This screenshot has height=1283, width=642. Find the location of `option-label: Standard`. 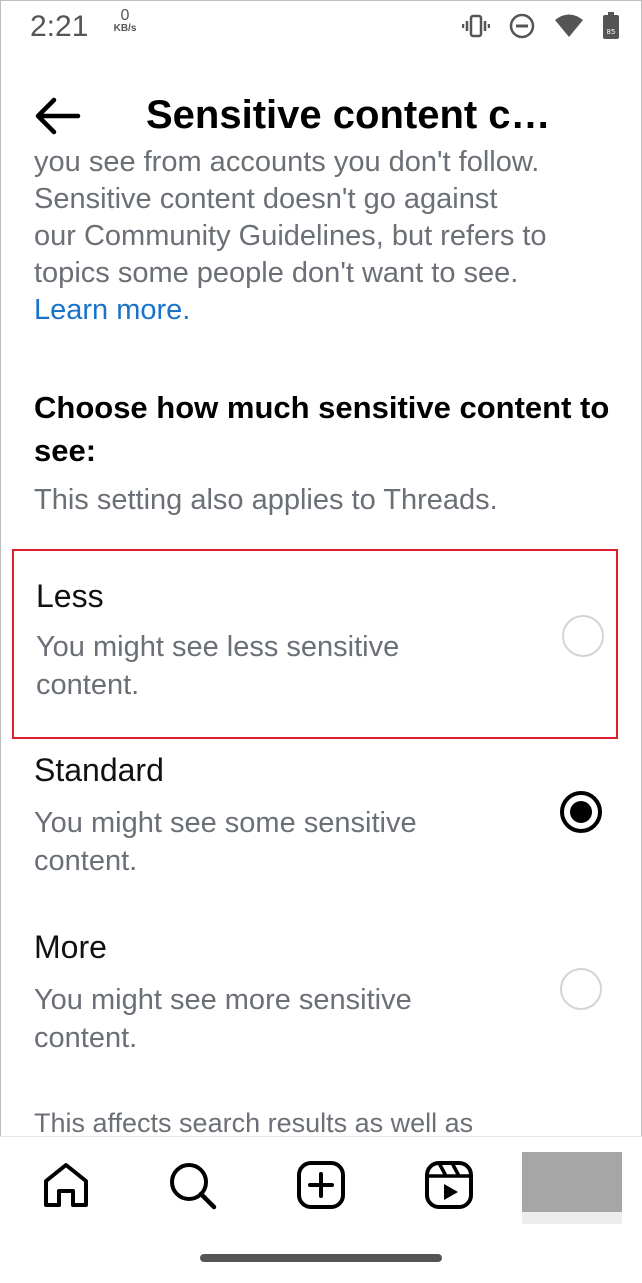

option-label: Standard is located at coordinates (99, 770).